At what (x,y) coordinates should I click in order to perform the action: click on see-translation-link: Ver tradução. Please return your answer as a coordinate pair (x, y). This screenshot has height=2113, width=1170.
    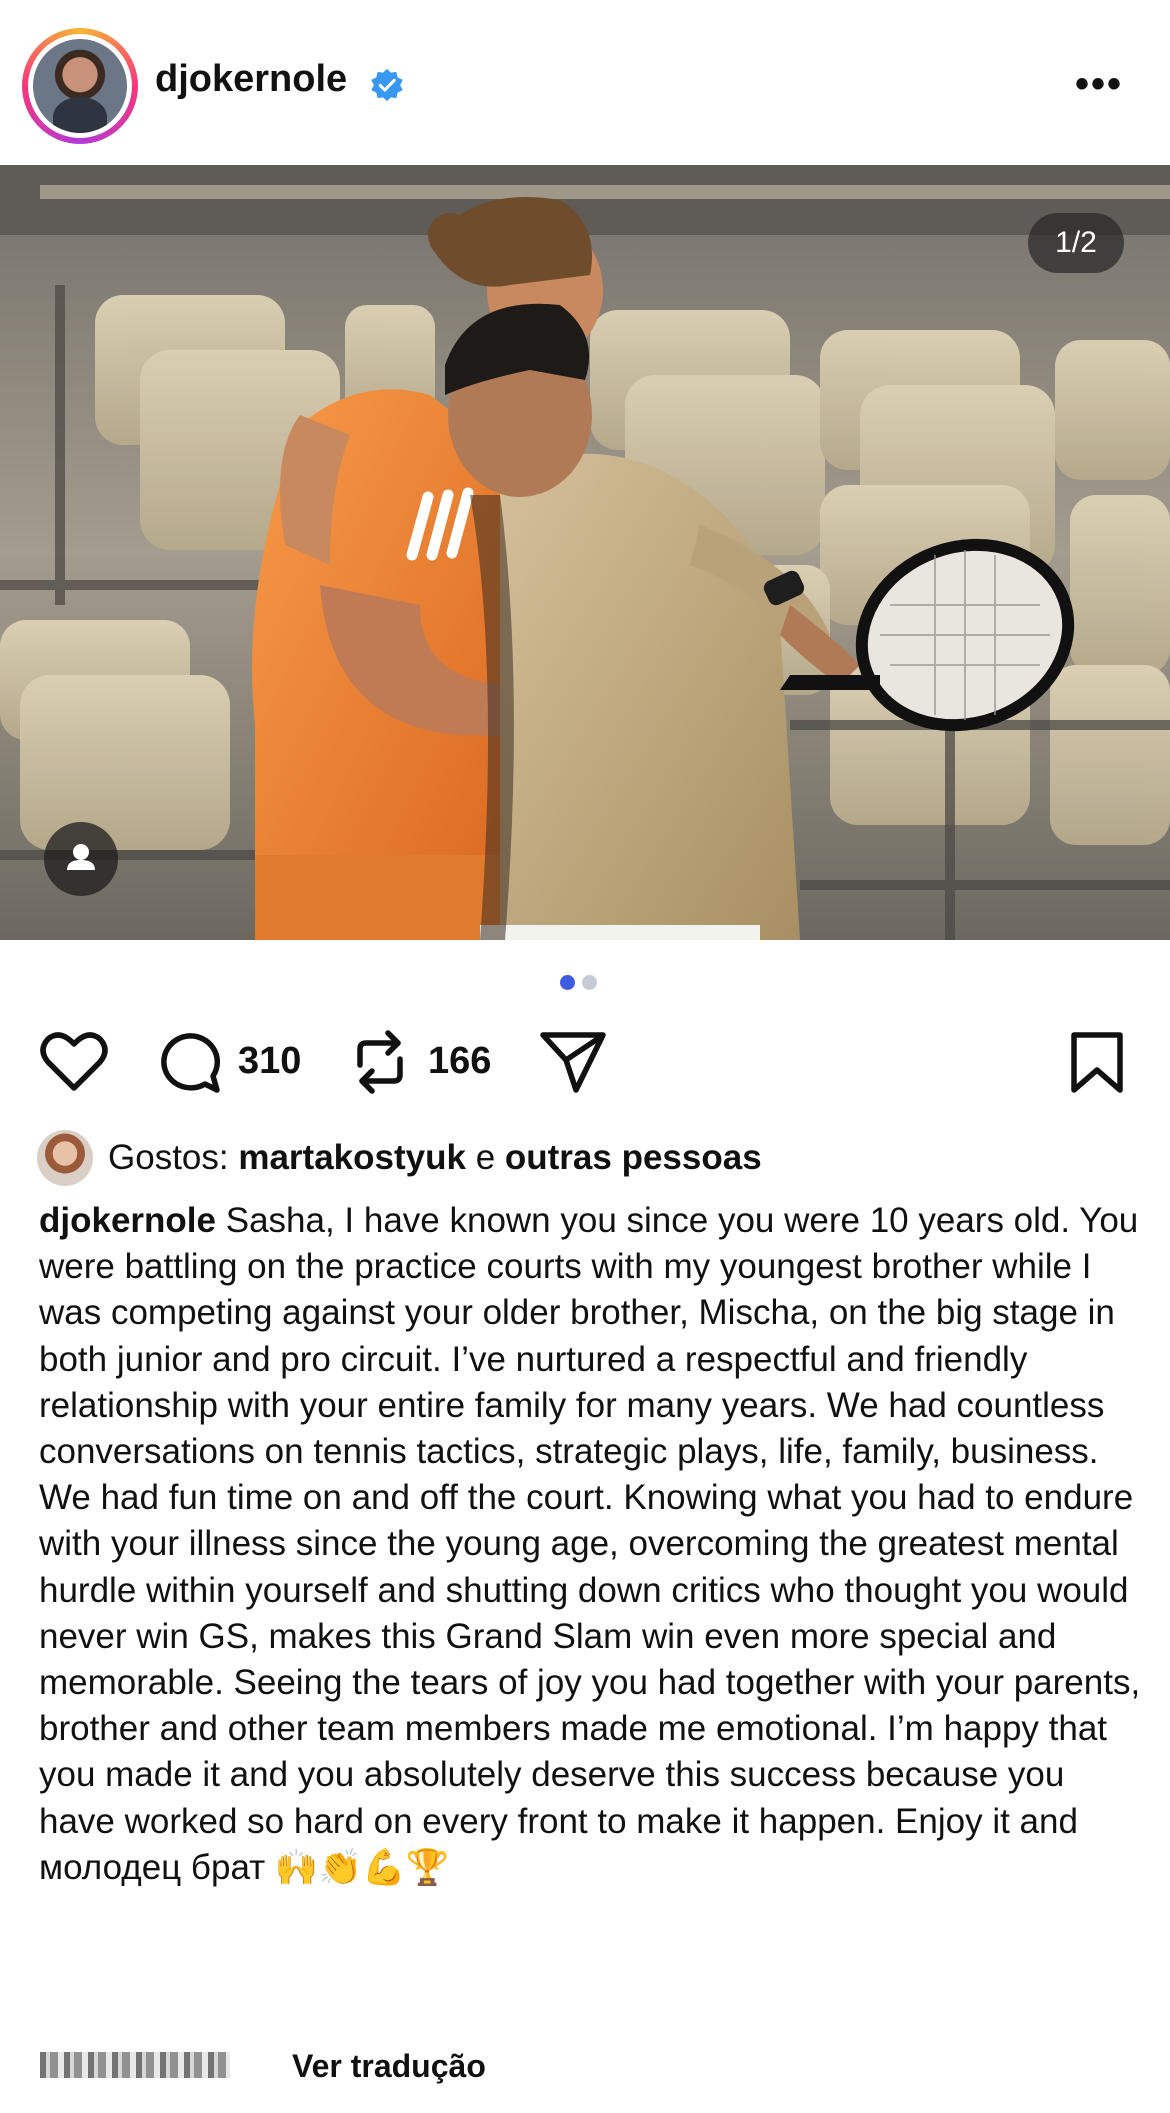
    Looking at the image, I should click on (389, 2066).